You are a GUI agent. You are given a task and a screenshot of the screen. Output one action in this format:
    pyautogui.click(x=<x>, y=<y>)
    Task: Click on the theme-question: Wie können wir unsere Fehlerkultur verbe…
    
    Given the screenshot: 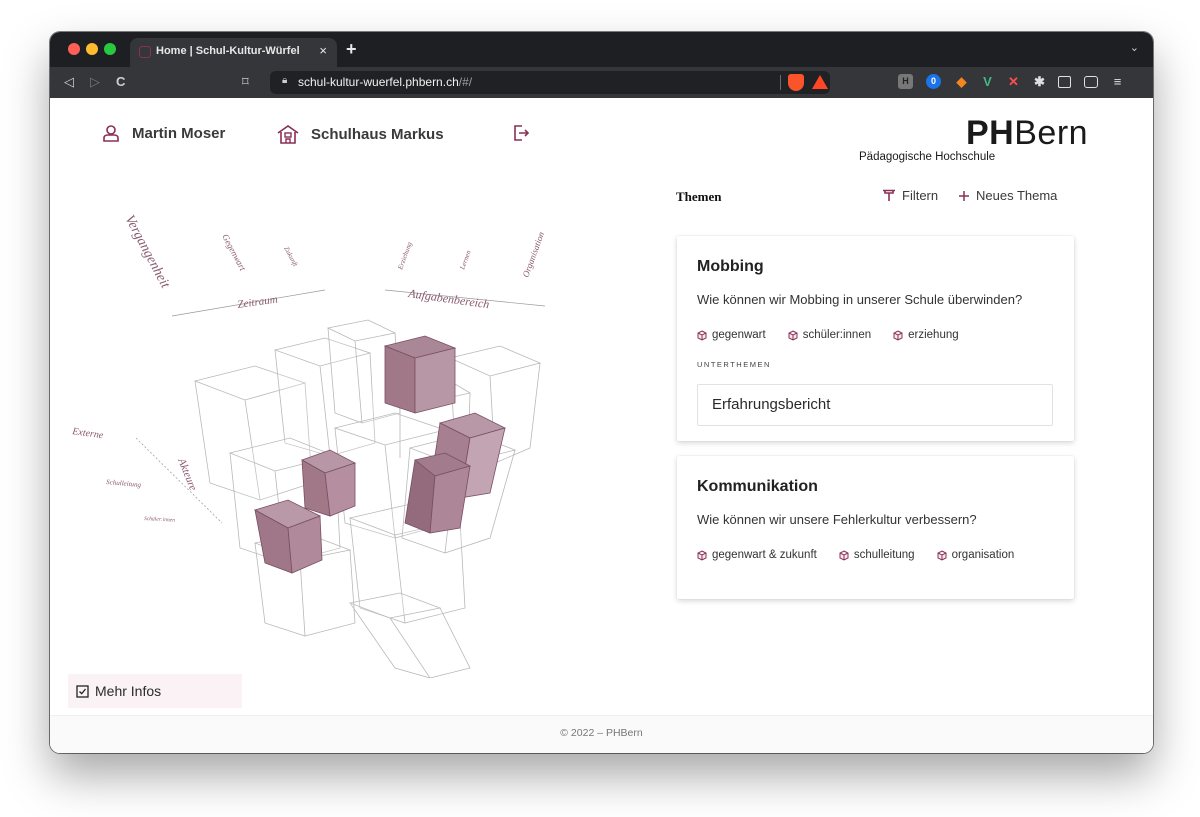 What is the action you would take?
    pyautogui.click(x=837, y=519)
    